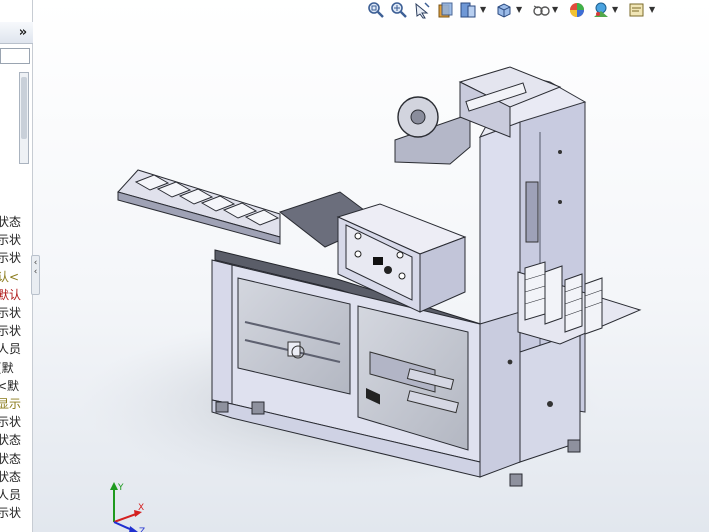 This screenshot has width=709, height=532. What do you see at coordinates (376, 10) in the screenshot?
I see `zoom-to-fit-icon` at bounding box center [376, 10].